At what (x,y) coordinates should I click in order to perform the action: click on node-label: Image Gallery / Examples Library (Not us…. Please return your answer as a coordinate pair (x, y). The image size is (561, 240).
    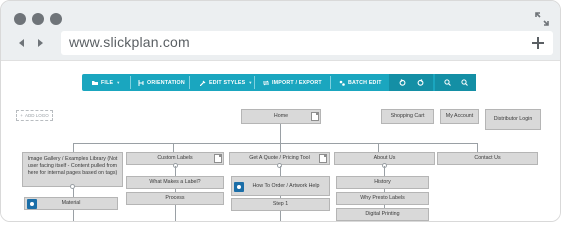
    Looking at the image, I should click on (72, 166).